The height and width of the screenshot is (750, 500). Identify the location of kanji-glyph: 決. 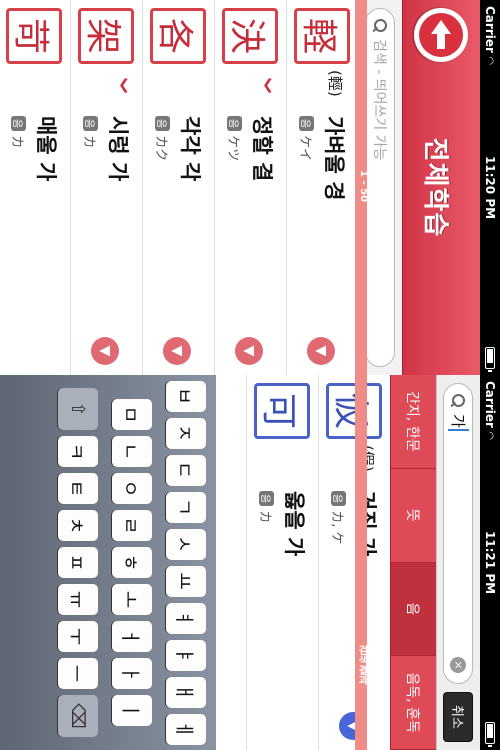
(250, 36).